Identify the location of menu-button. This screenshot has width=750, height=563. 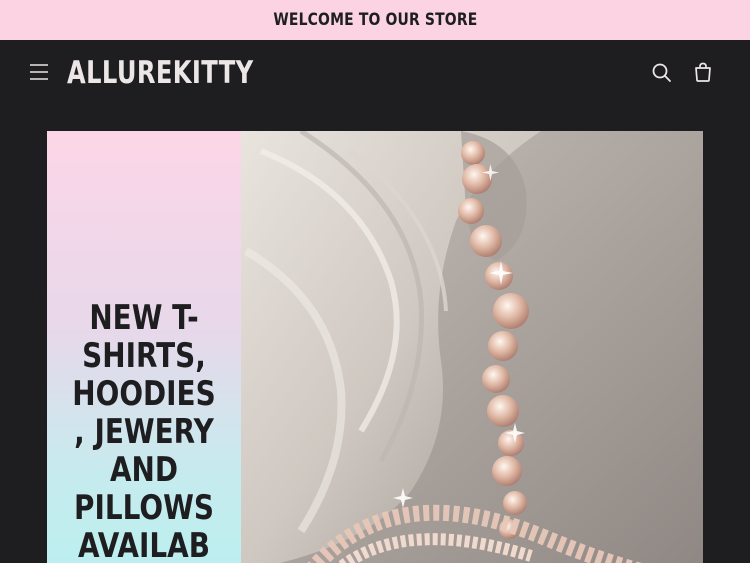
(39, 72).